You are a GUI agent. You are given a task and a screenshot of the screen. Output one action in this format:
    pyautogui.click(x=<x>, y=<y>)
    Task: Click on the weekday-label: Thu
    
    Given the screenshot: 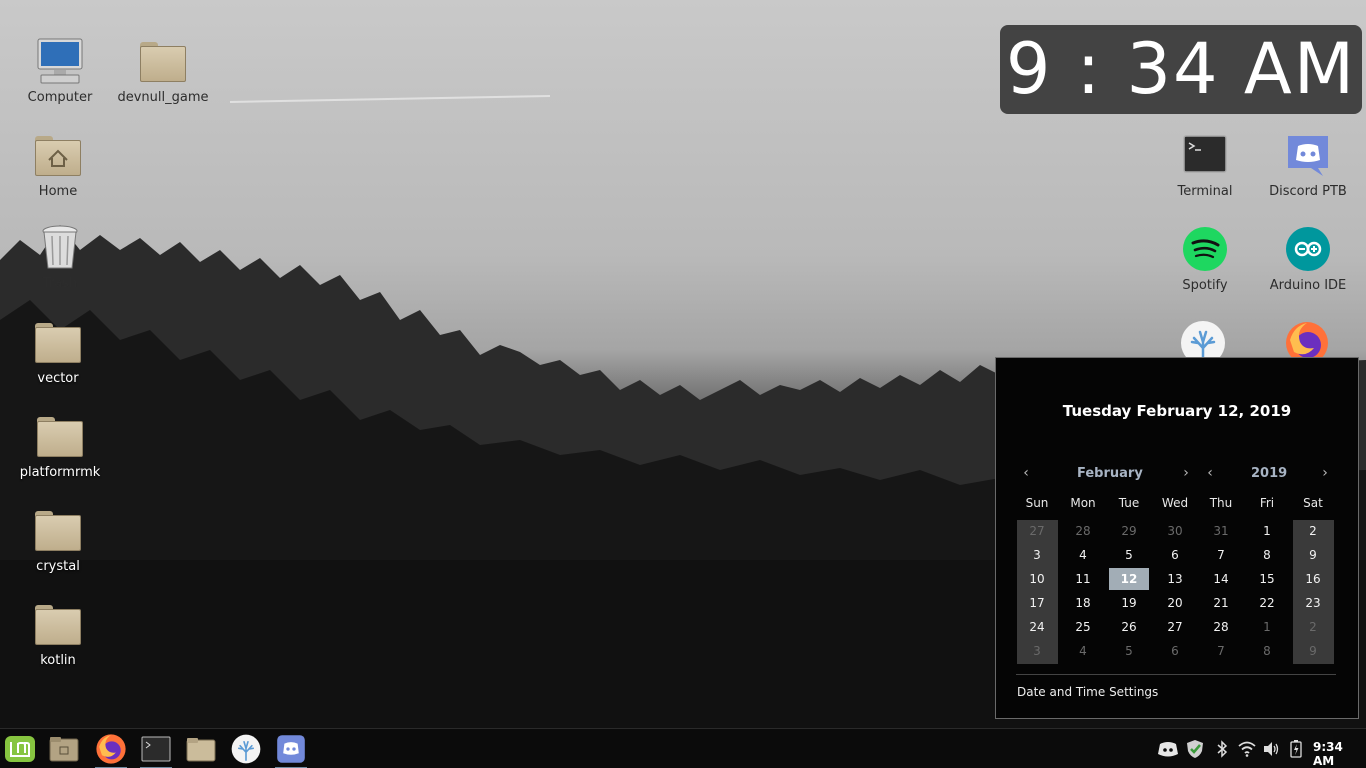 What is the action you would take?
    pyautogui.click(x=1221, y=503)
    